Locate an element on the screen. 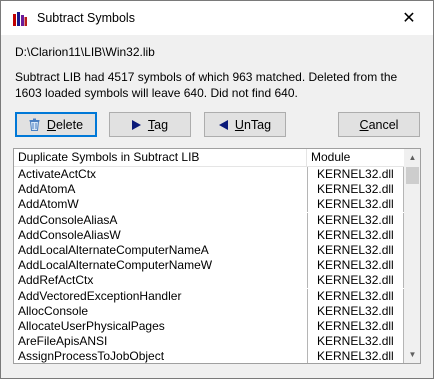 This screenshot has height=379, width=434. cancel-button: Cancel is located at coordinates (379, 124).